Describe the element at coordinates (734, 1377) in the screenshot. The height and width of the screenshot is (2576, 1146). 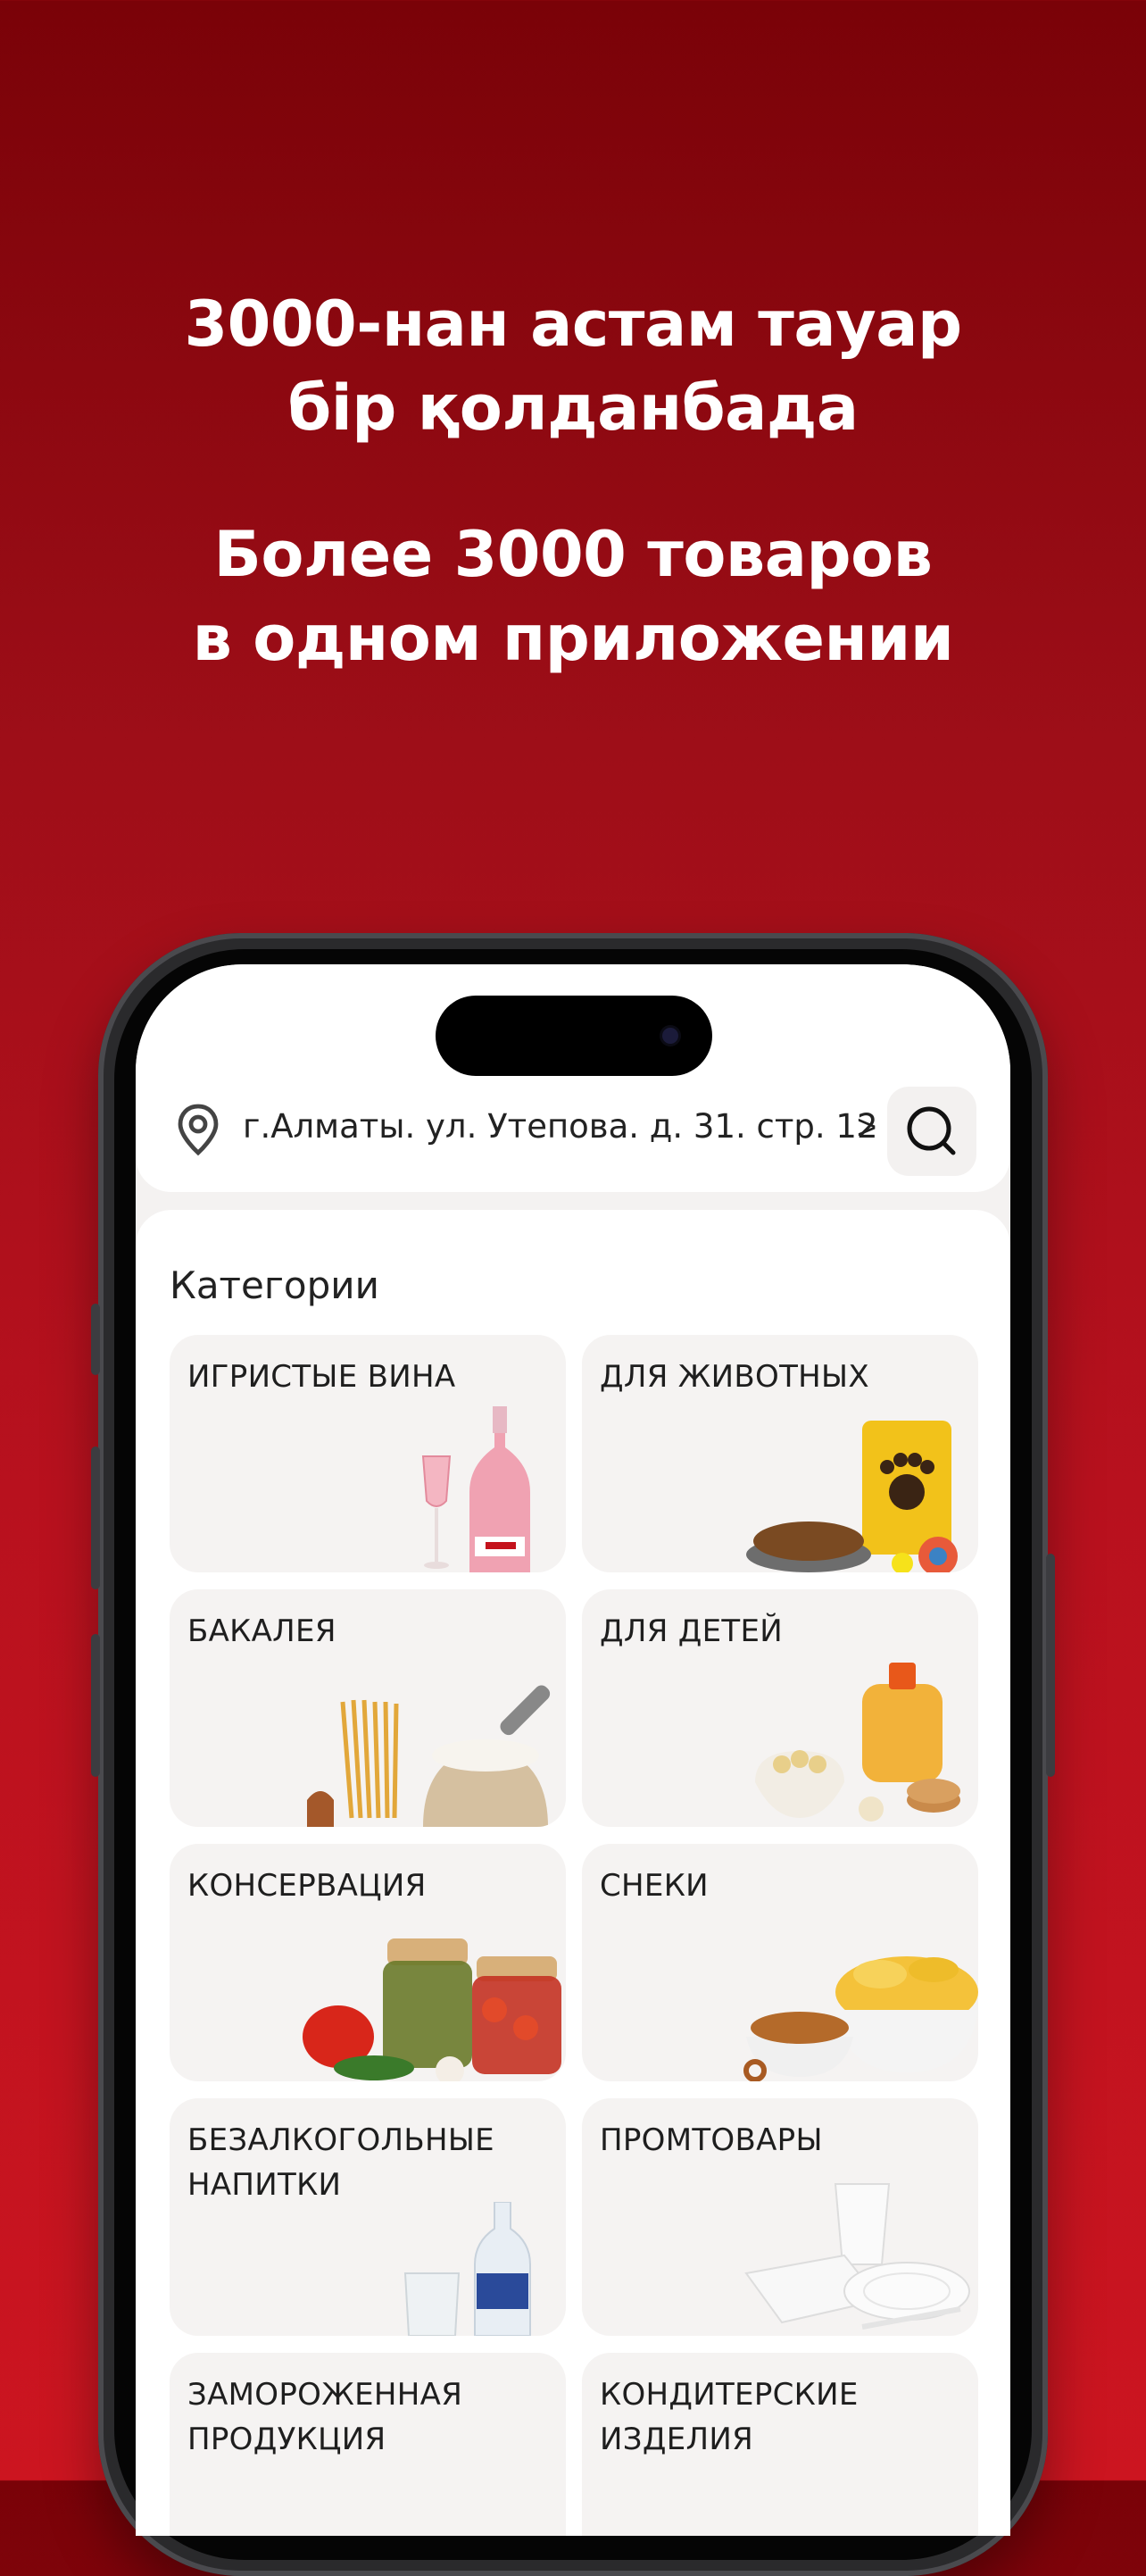
I see `category-label: ДЛЯ ЖИВОТНЫХ` at that location.